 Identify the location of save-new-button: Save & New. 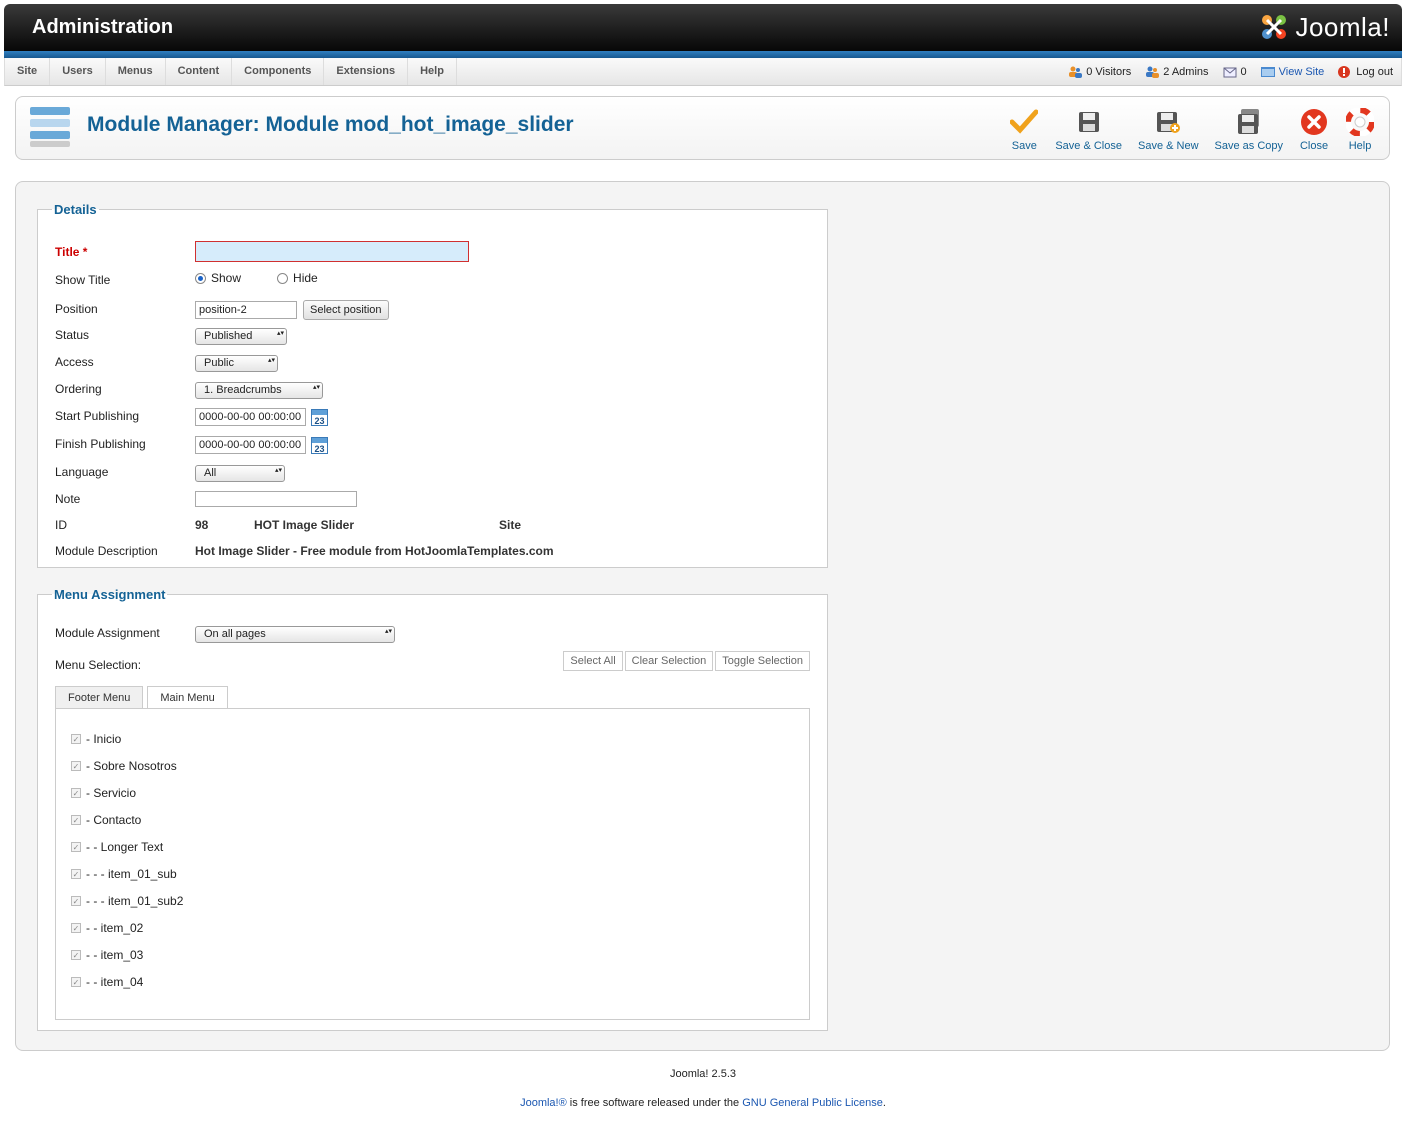
(1168, 129).